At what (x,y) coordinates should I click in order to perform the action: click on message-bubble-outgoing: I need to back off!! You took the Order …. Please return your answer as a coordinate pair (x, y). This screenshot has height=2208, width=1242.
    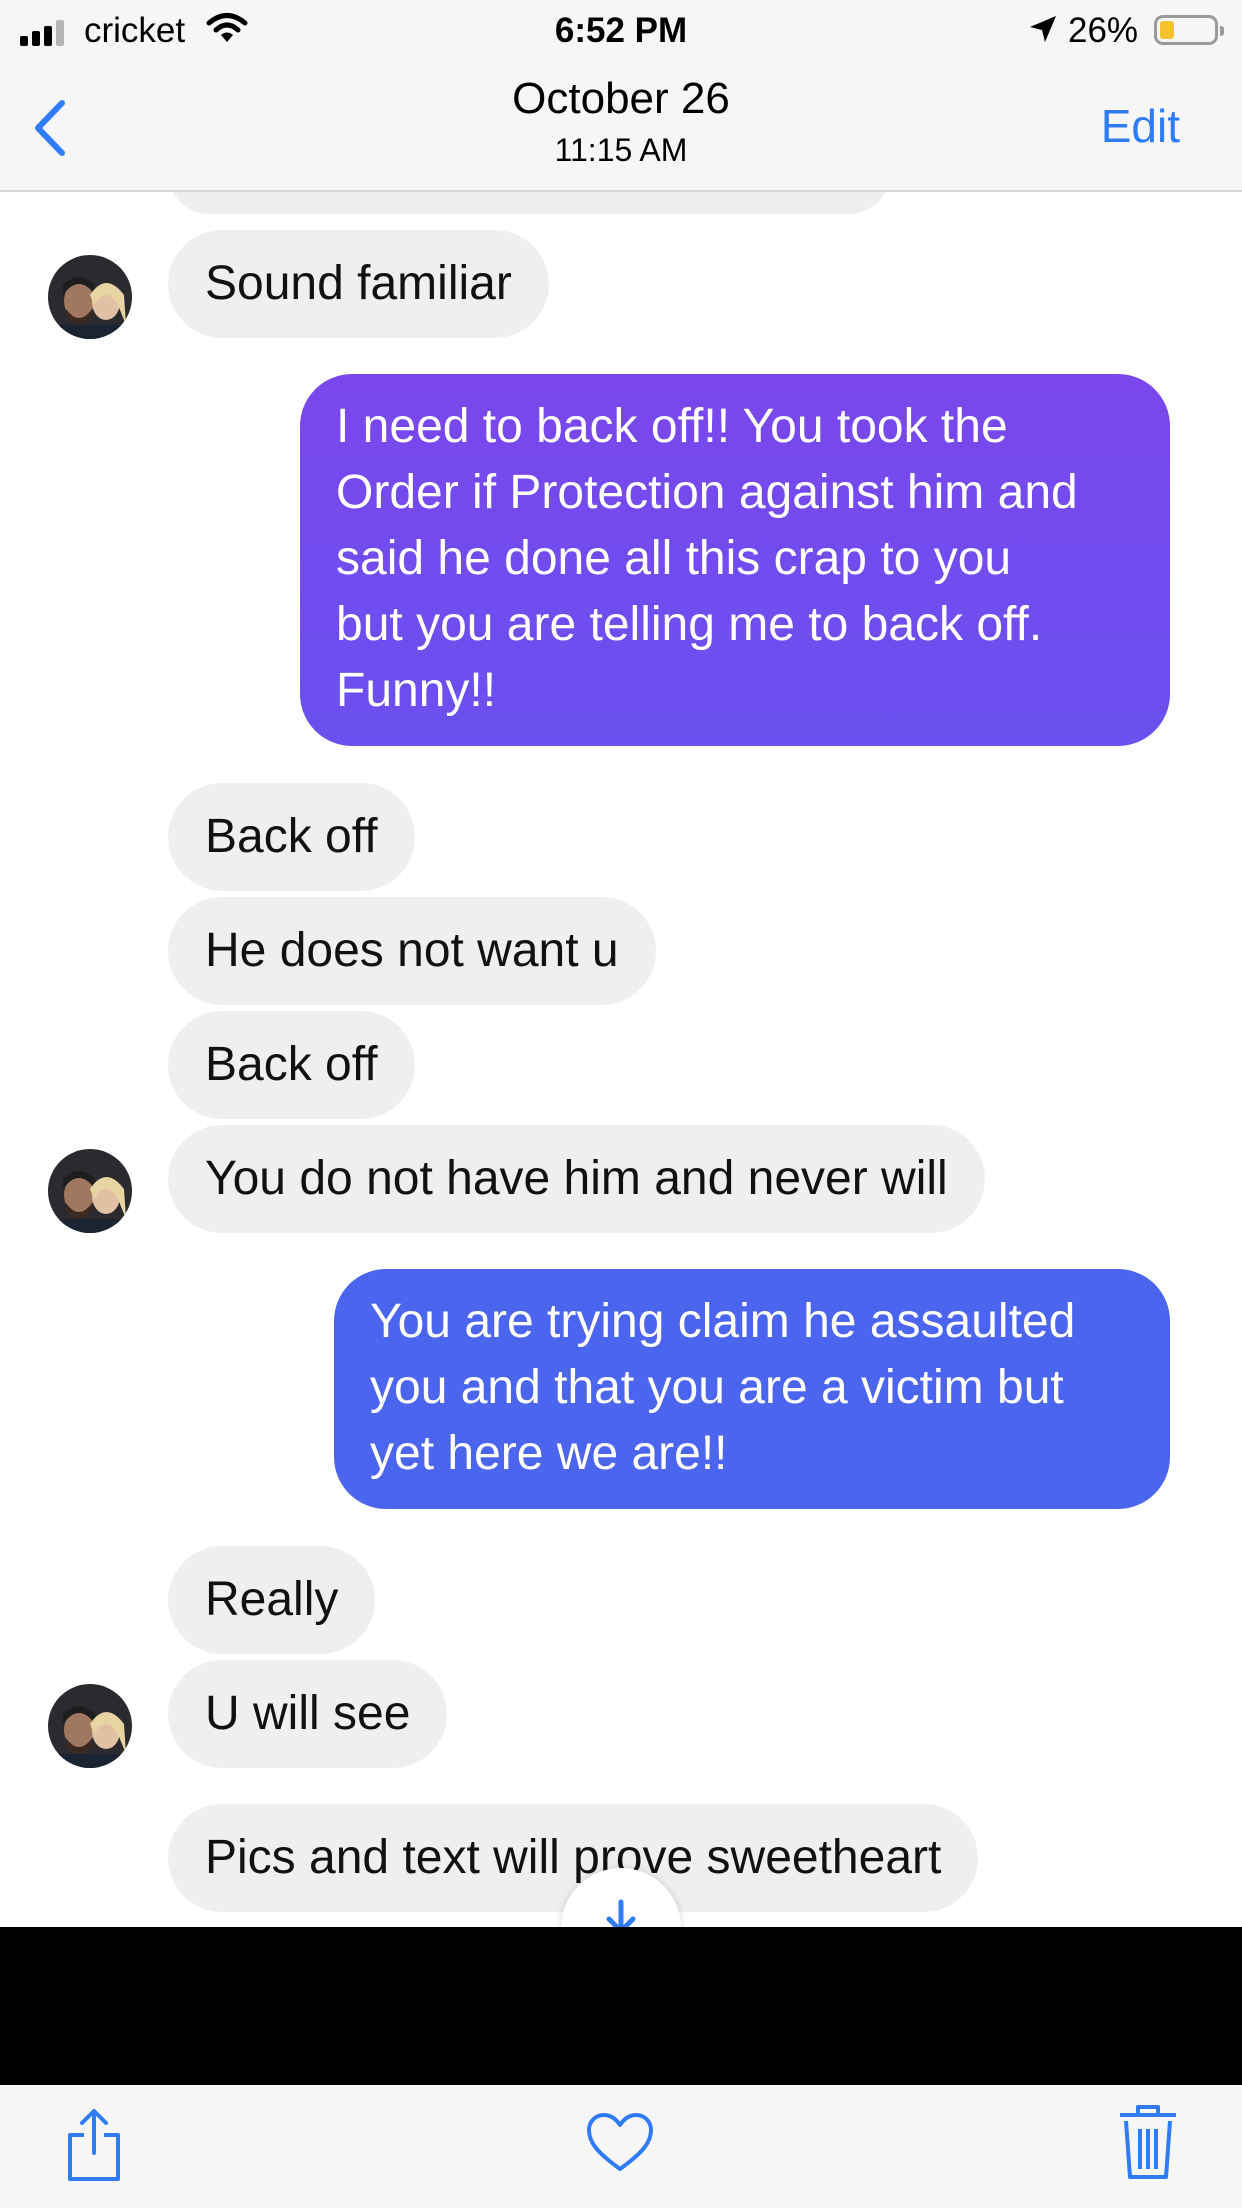
    Looking at the image, I should click on (735, 560).